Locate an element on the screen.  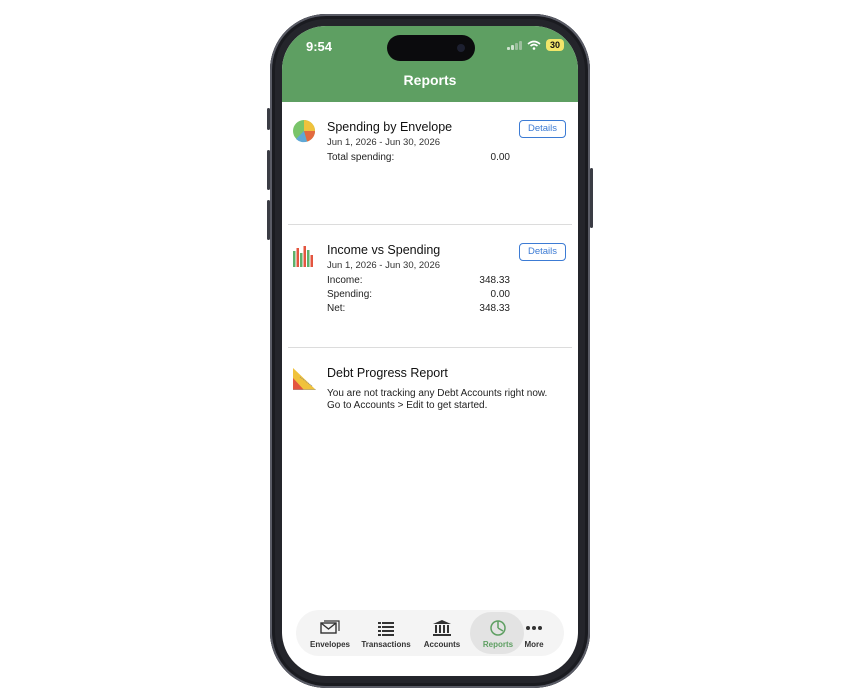
power-button is located at coordinates (591, 198).